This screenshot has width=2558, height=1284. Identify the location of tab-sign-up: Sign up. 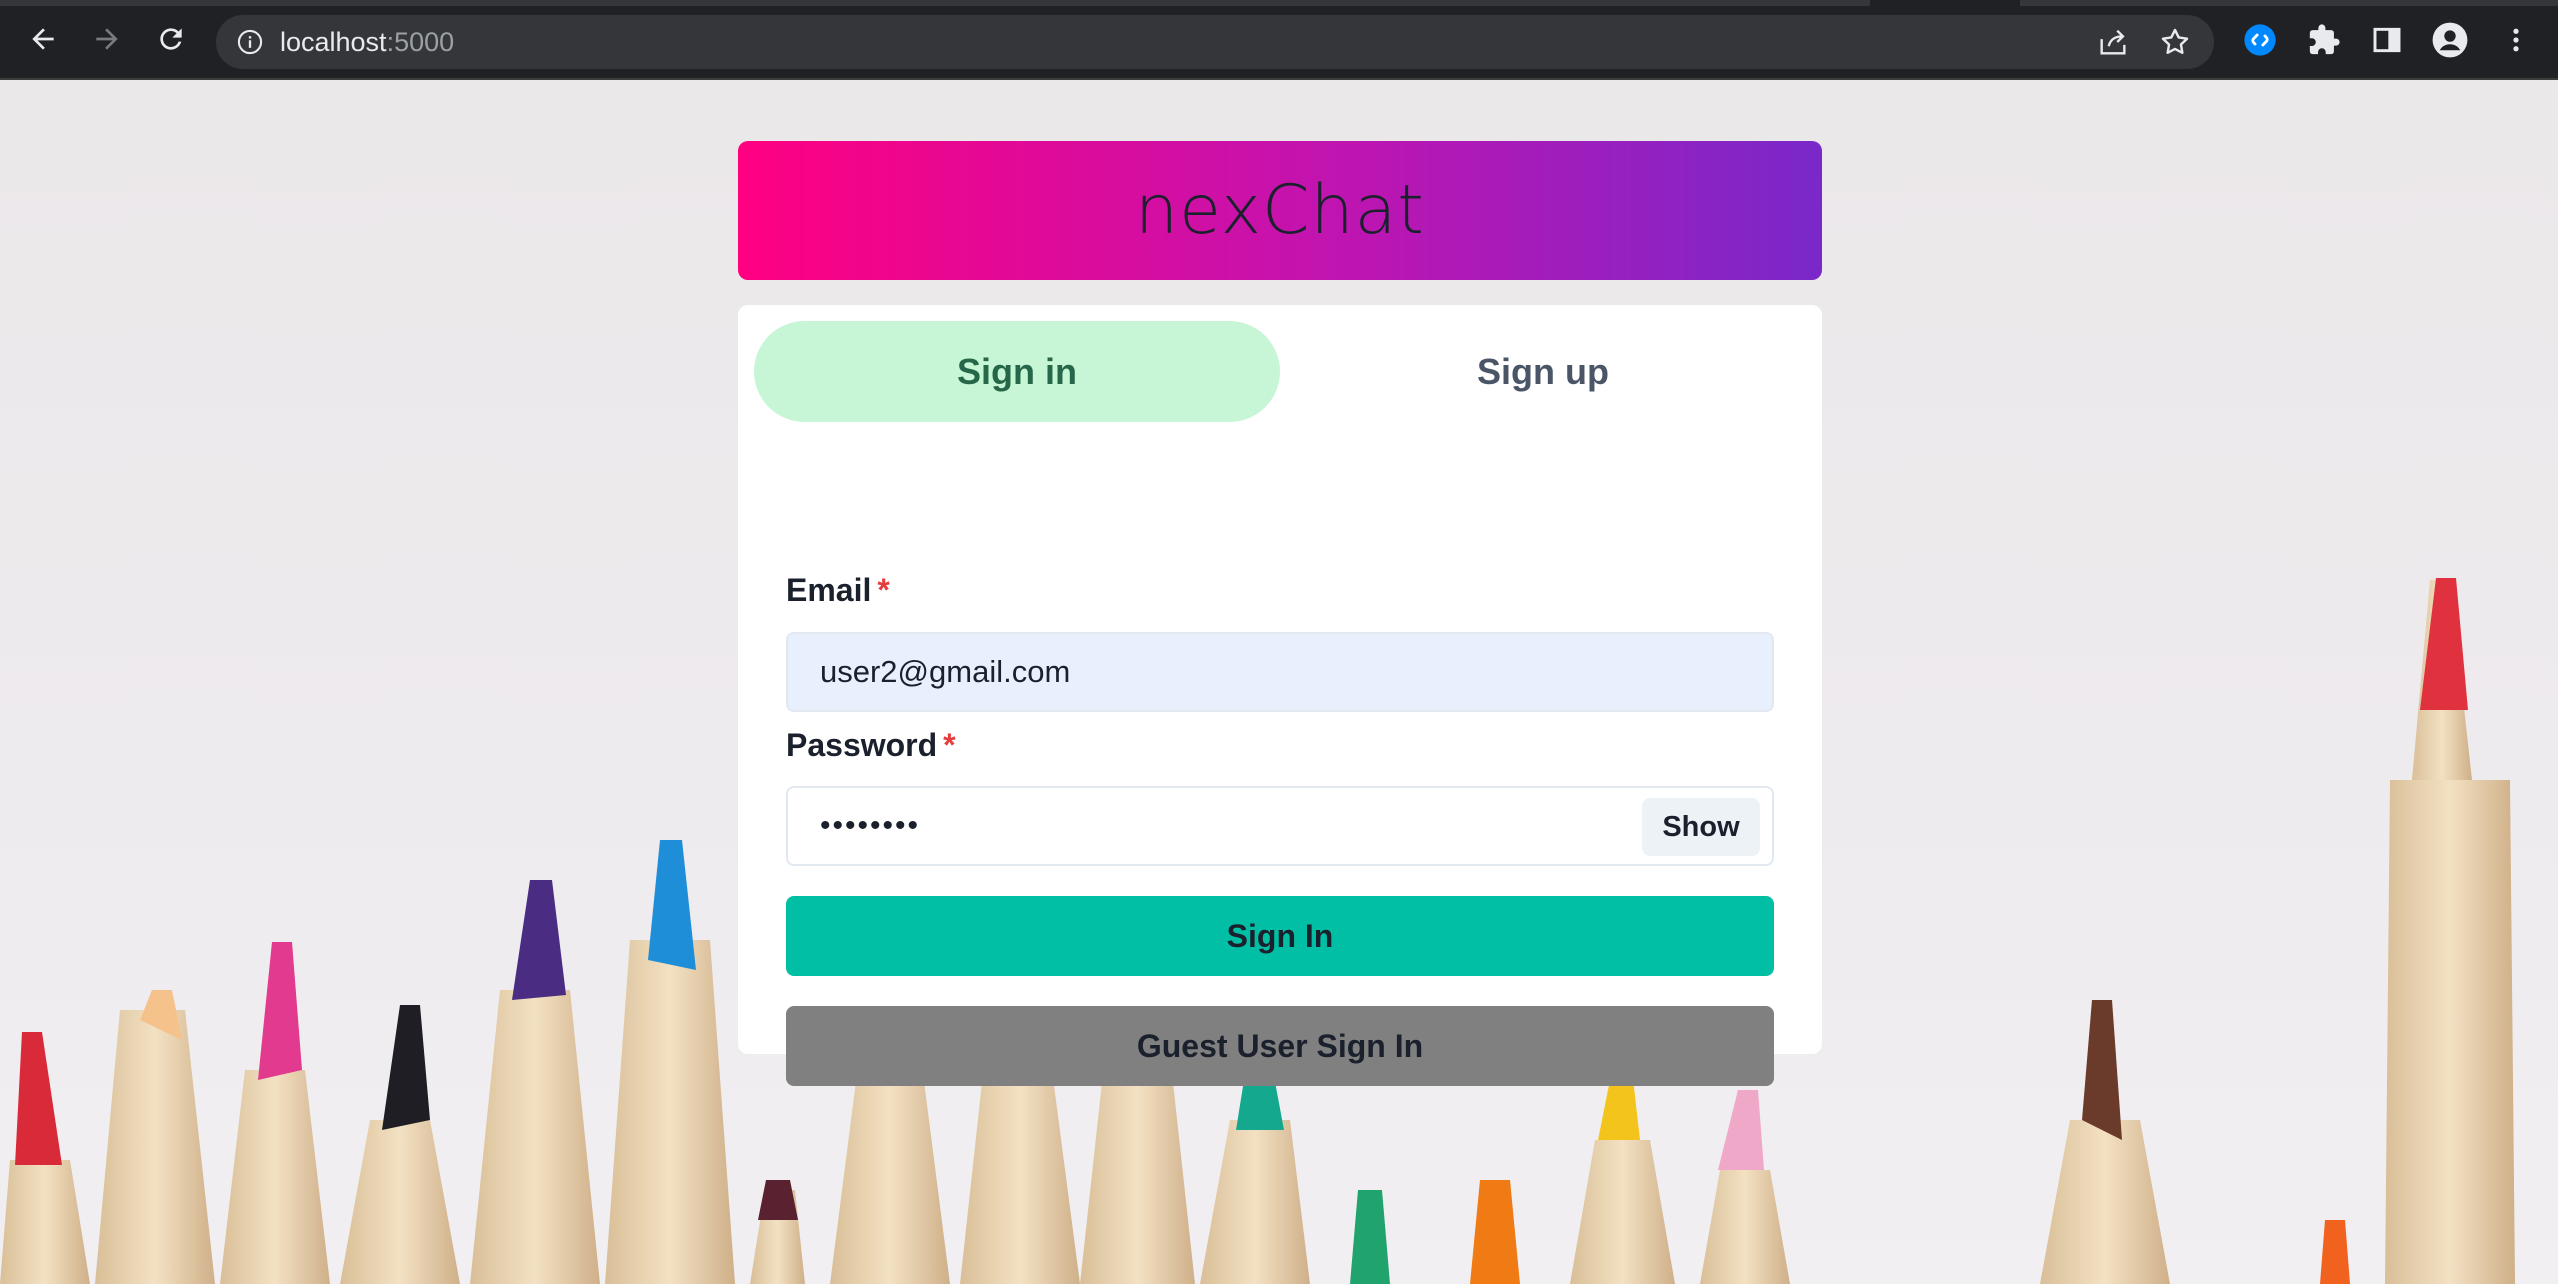
(1543, 371).